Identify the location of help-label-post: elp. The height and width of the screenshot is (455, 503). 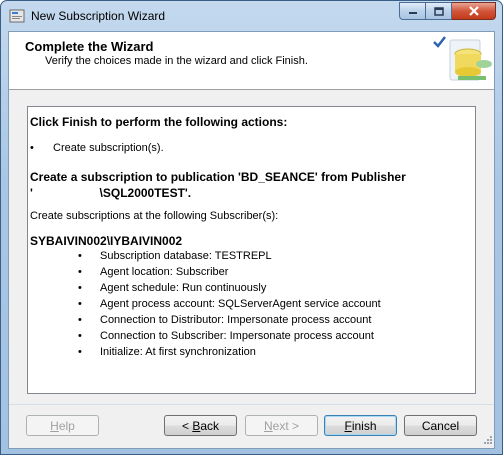
(66, 425).